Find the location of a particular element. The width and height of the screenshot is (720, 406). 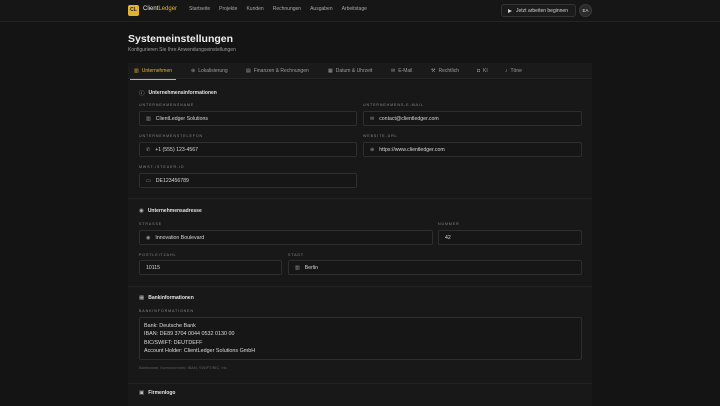

field-value: 10115 is located at coordinates (153, 267).